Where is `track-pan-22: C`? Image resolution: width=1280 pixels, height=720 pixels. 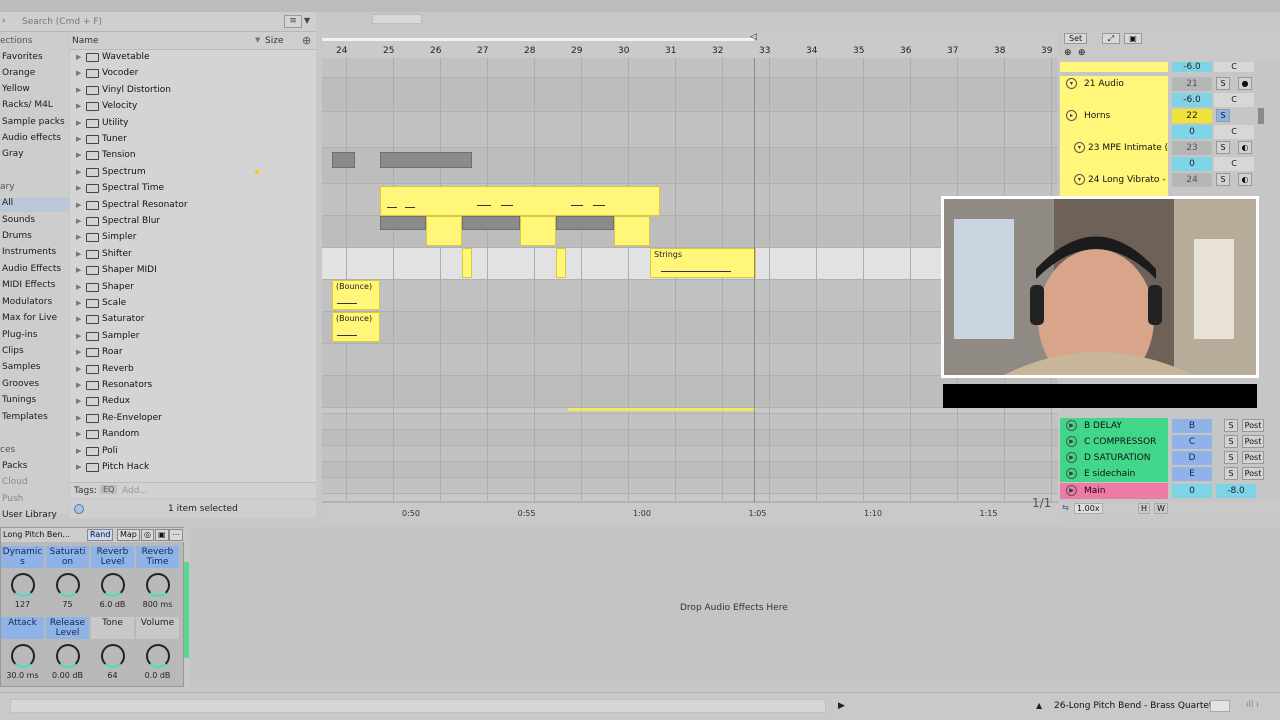 track-pan-22: C is located at coordinates (1234, 132).